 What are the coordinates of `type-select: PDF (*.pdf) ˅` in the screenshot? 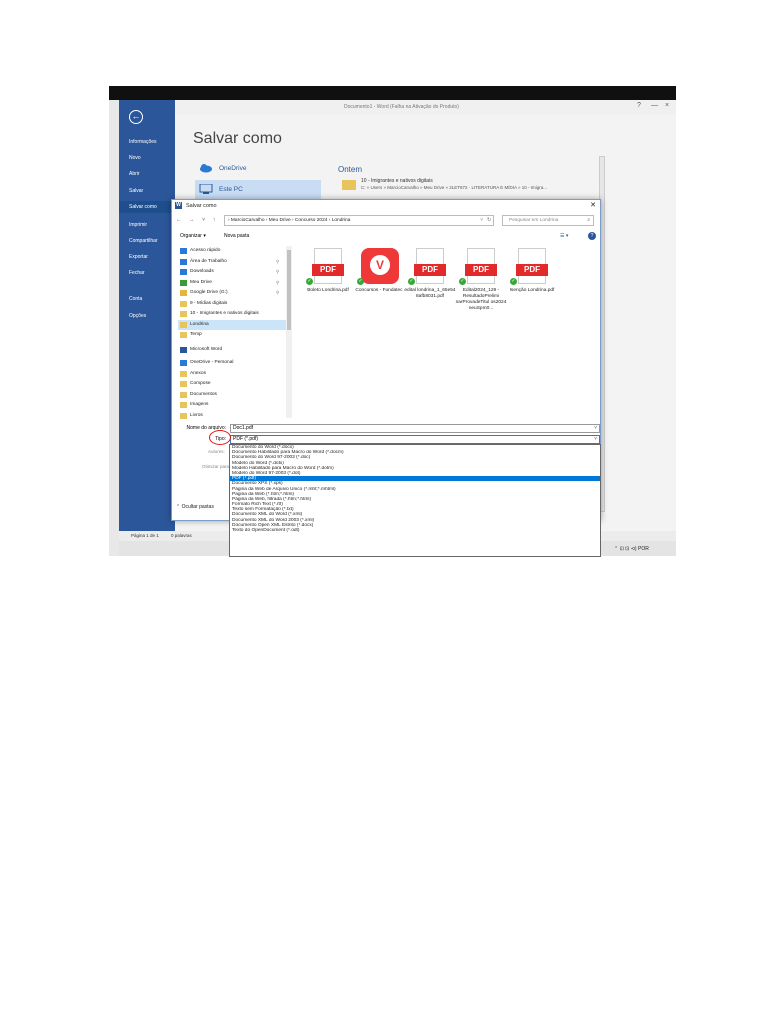 It's located at (415, 439).